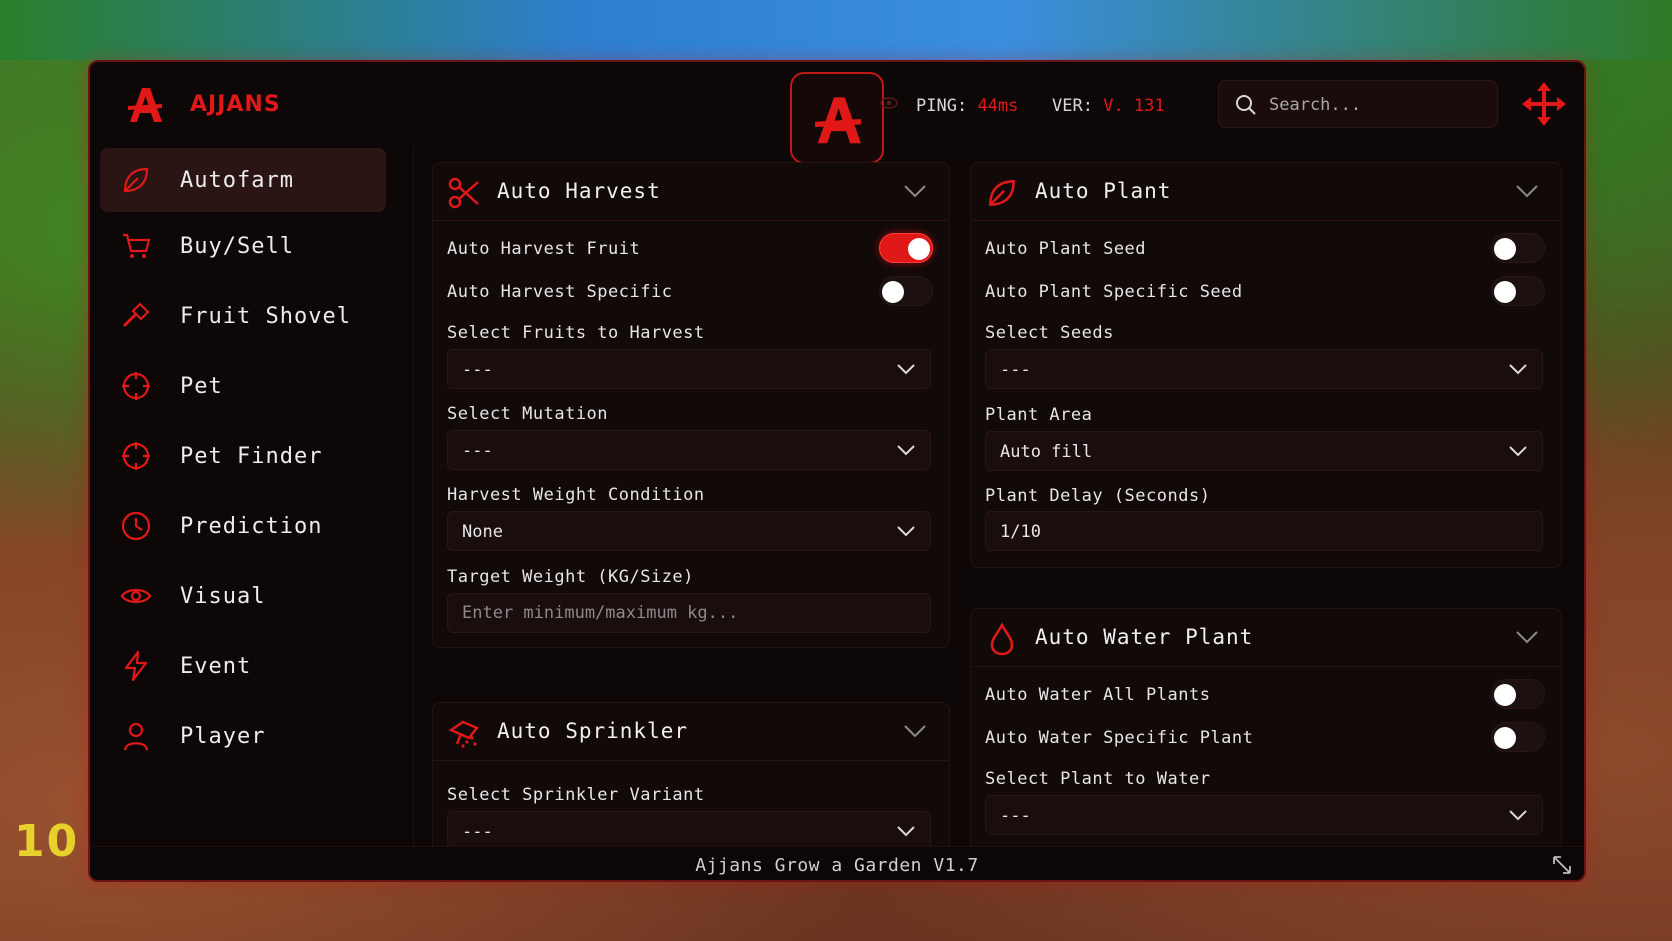  What do you see at coordinates (1264, 369) in the screenshot?
I see `seeds-dropdown: ---` at bounding box center [1264, 369].